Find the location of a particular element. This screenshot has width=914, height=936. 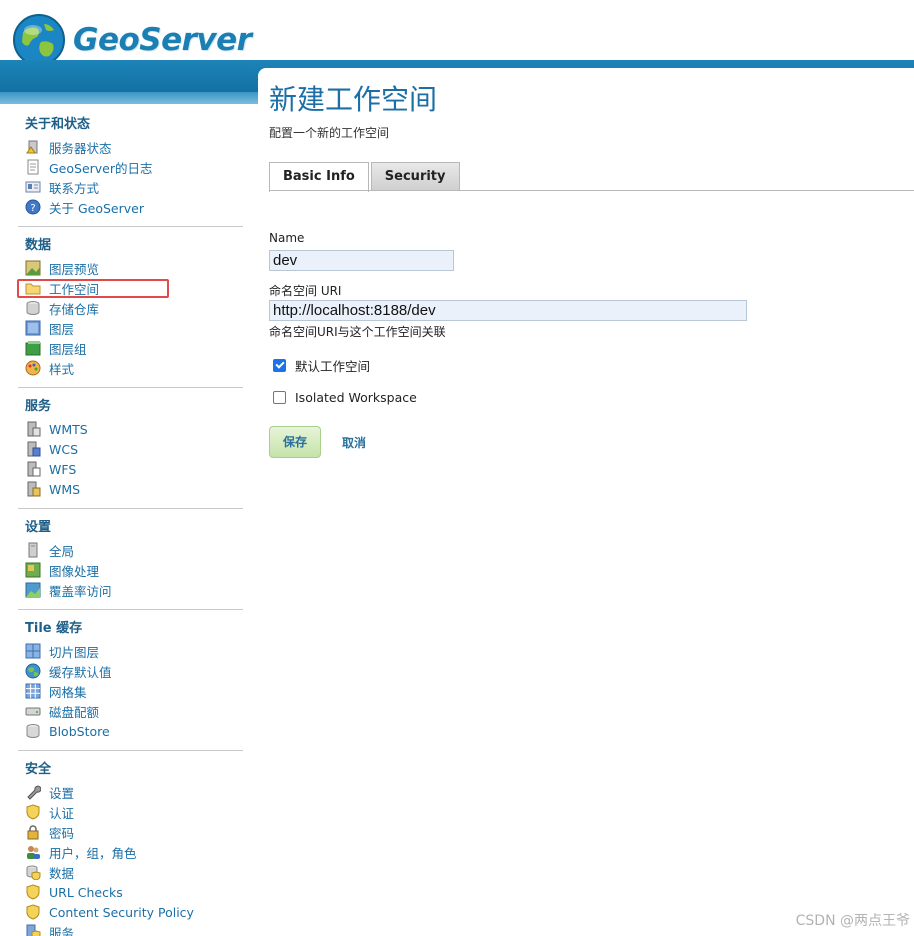

style-palette-icon is located at coordinates (33, 368).